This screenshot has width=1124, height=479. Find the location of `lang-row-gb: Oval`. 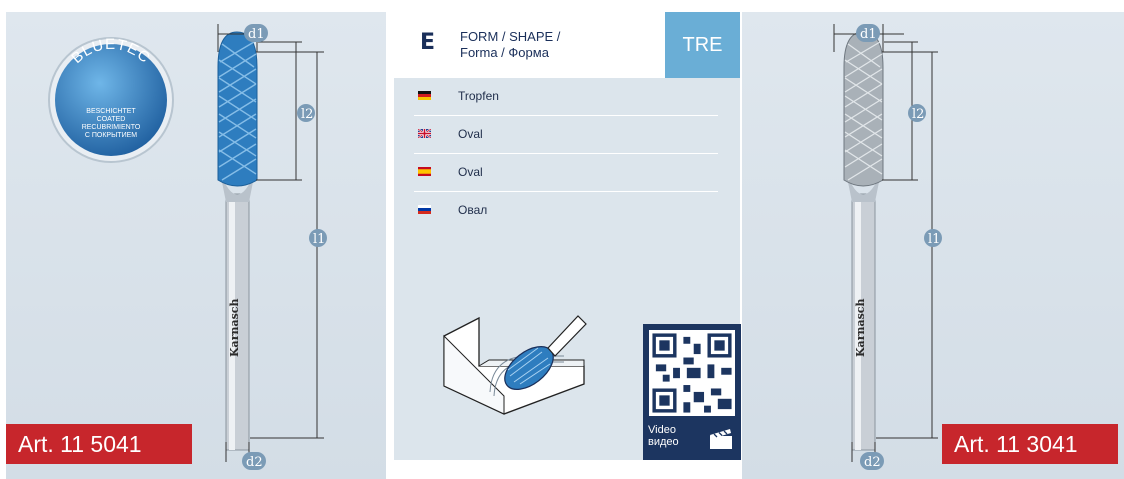

lang-row-gb: Oval is located at coordinates (566, 135).